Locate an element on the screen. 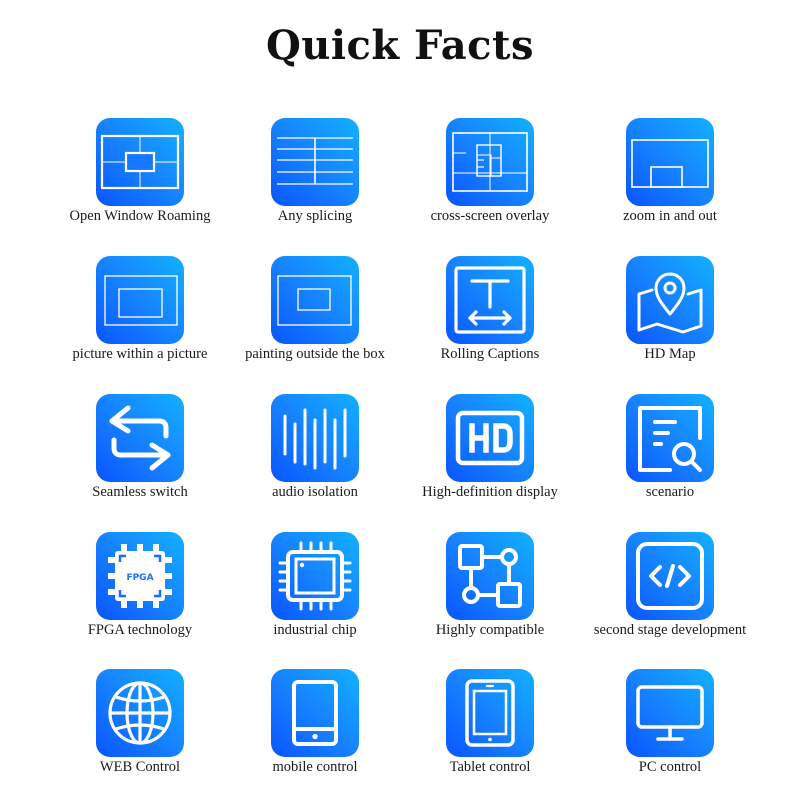  code-icon is located at coordinates (670, 576).